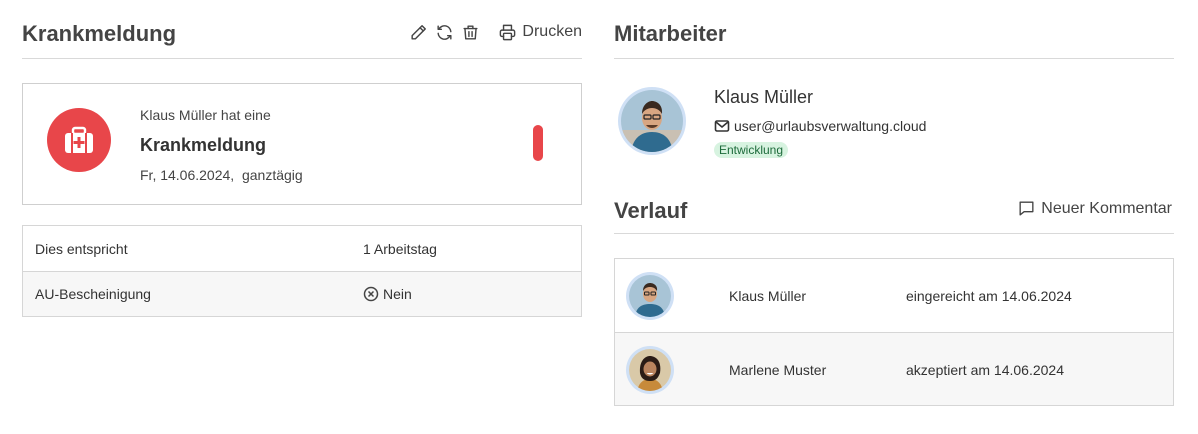 The width and height of the screenshot is (1198, 434). Describe the element at coordinates (894, 295) in the screenshot. I see `table-row: Klaus Müller eingereicht am 14.06.2024` at that location.